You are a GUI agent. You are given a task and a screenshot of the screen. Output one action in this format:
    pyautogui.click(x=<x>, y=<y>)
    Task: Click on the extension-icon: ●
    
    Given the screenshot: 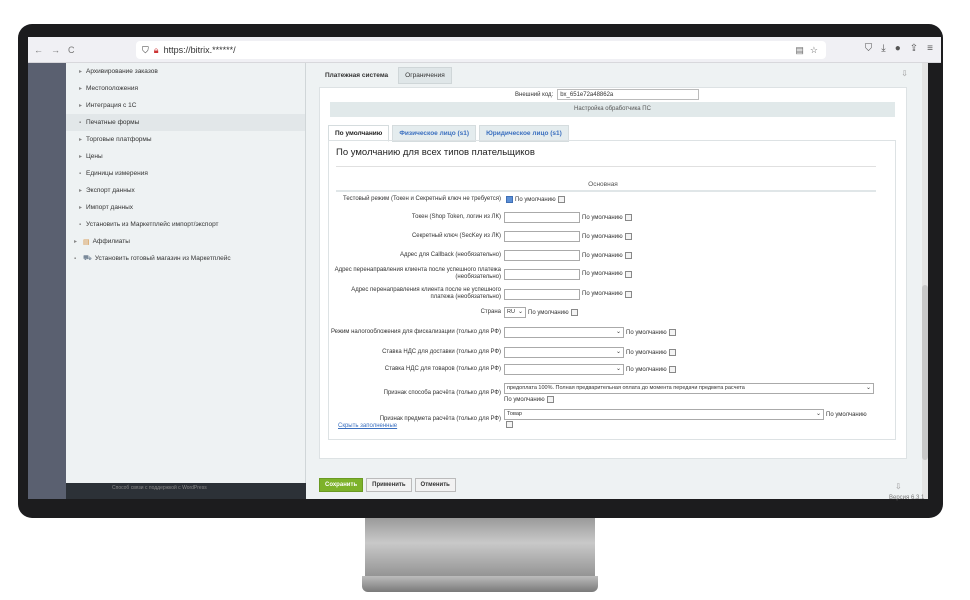 What is the action you would take?
    pyautogui.click(x=898, y=48)
    